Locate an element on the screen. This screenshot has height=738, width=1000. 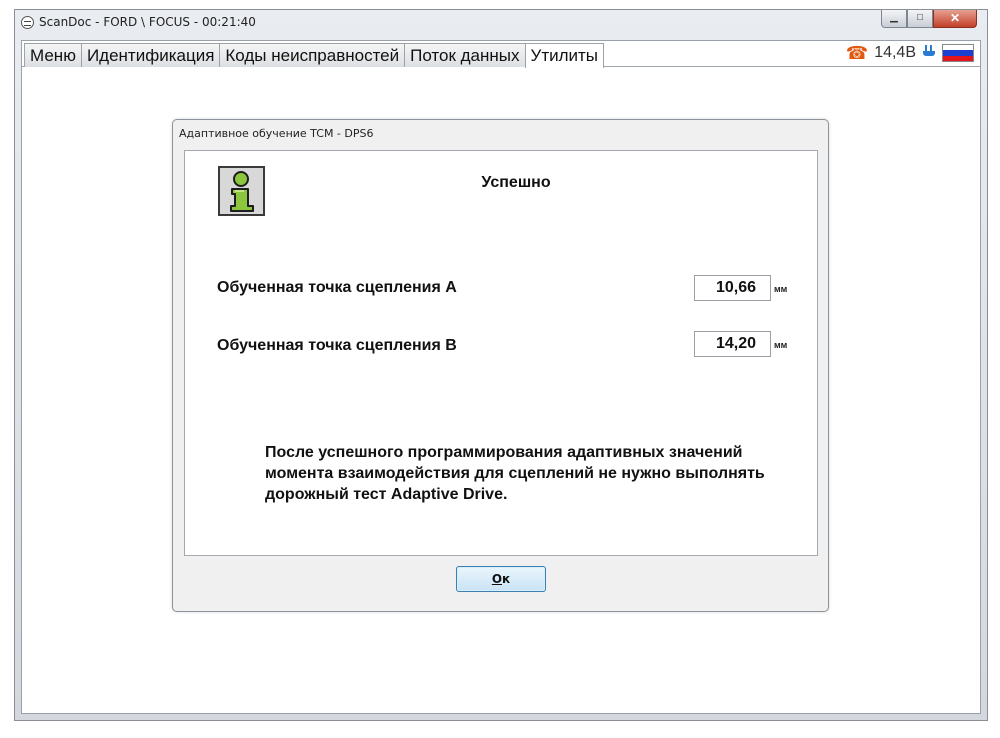
tab-identification: Идентификация is located at coordinates (150, 55).